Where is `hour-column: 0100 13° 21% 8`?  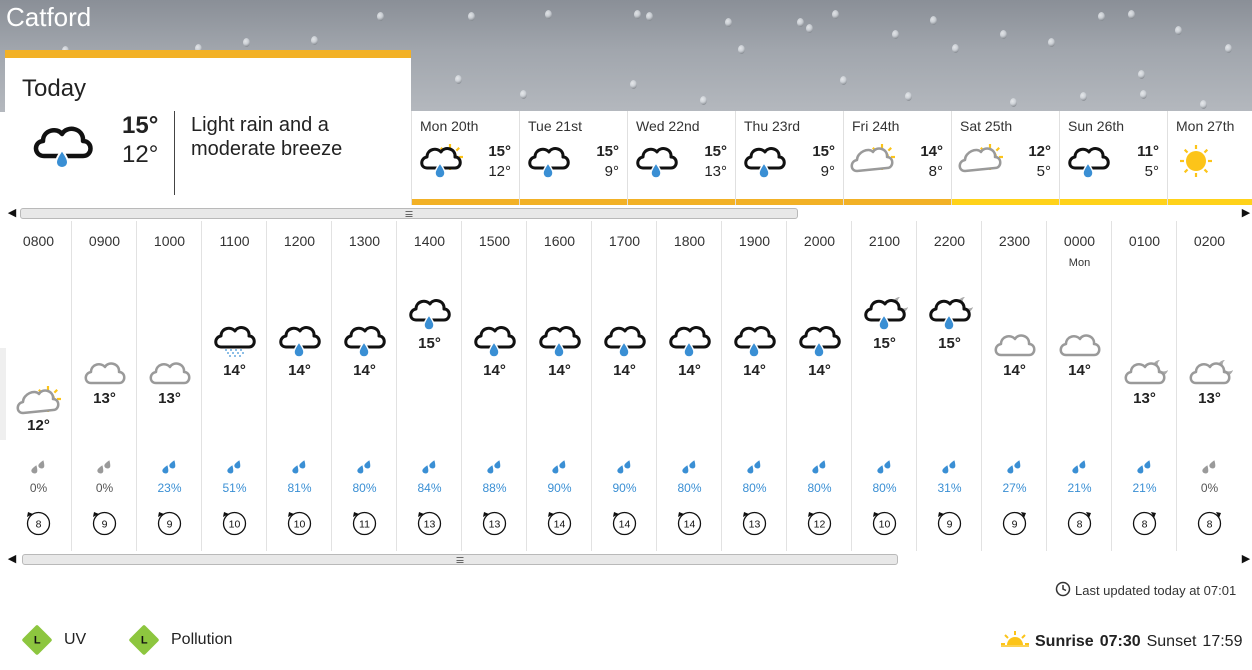
hour-column: 0100 13° 21% 8 is located at coordinates (1143, 386).